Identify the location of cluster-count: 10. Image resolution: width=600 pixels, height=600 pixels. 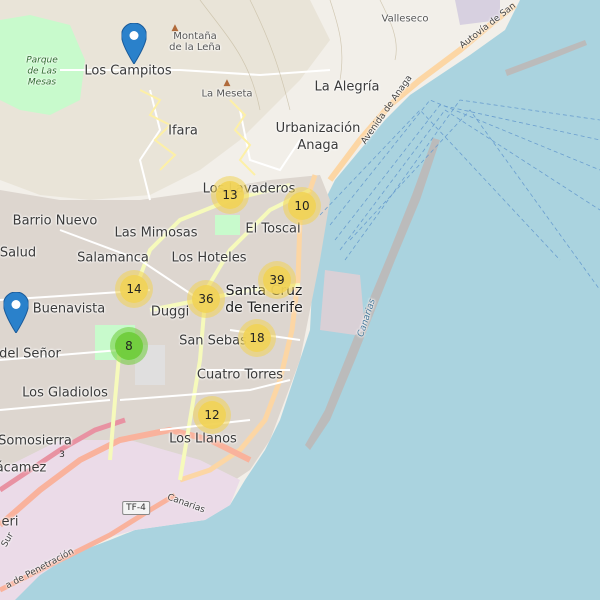
(302, 206).